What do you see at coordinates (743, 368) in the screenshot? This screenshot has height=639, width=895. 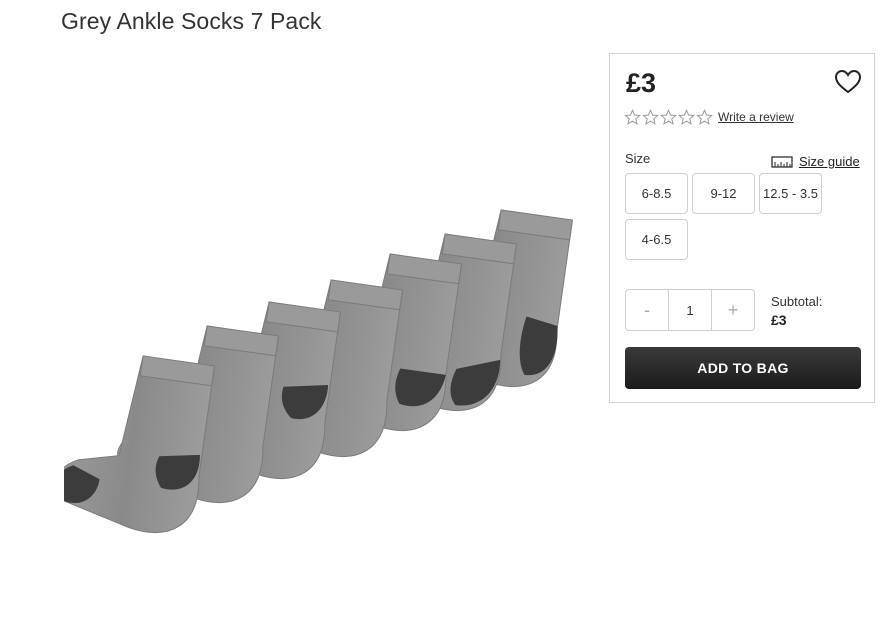 I see `add-to-bag-button: ADD TO BAG` at bounding box center [743, 368].